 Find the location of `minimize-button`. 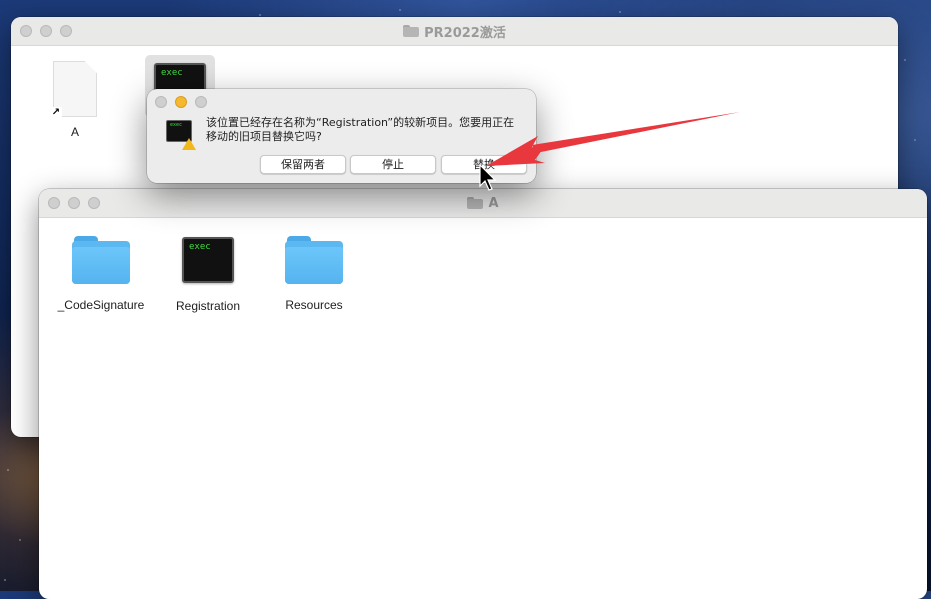

minimize-button is located at coordinates (181, 102).